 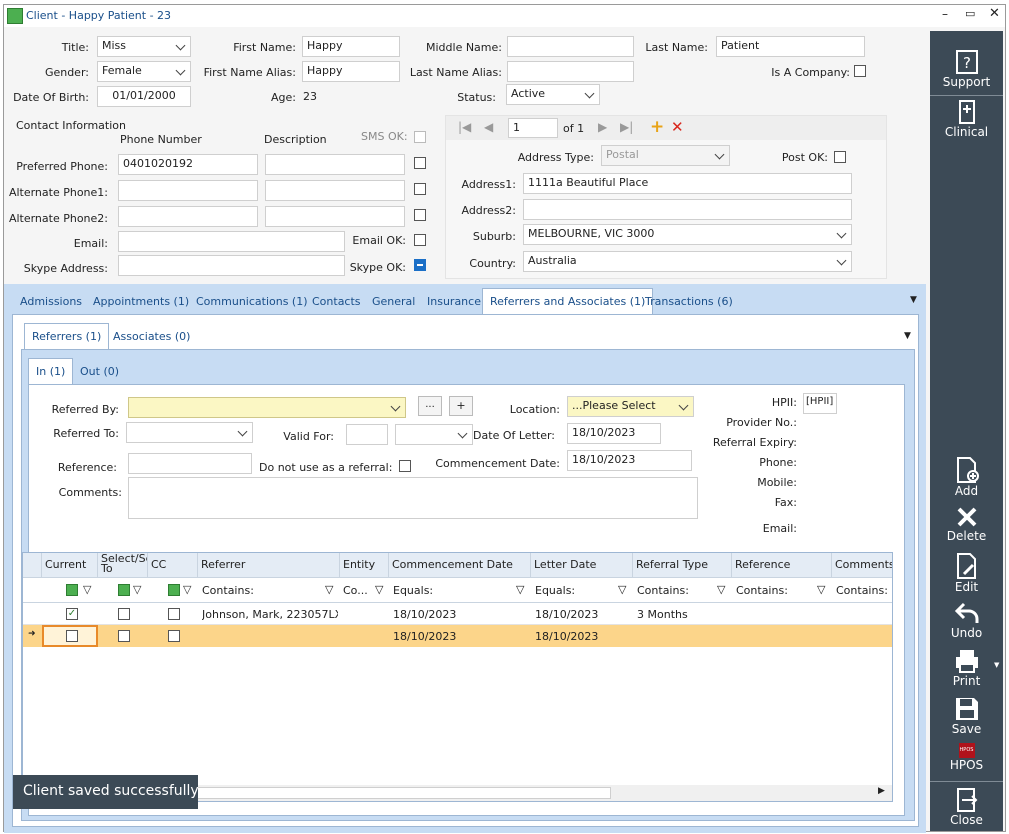 What do you see at coordinates (252, 301) in the screenshot?
I see `tab-communications: Communications (1)` at bounding box center [252, 301].